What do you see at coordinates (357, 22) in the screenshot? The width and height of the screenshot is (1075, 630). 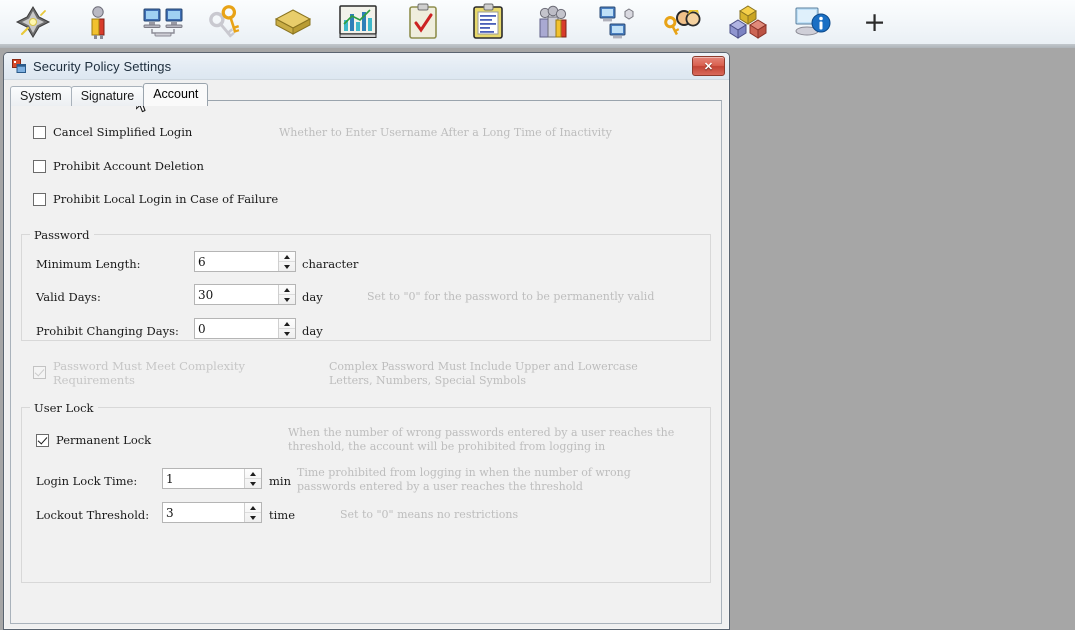 I see `bar-chart-monitor-icon` at bounding box center [357, 22].